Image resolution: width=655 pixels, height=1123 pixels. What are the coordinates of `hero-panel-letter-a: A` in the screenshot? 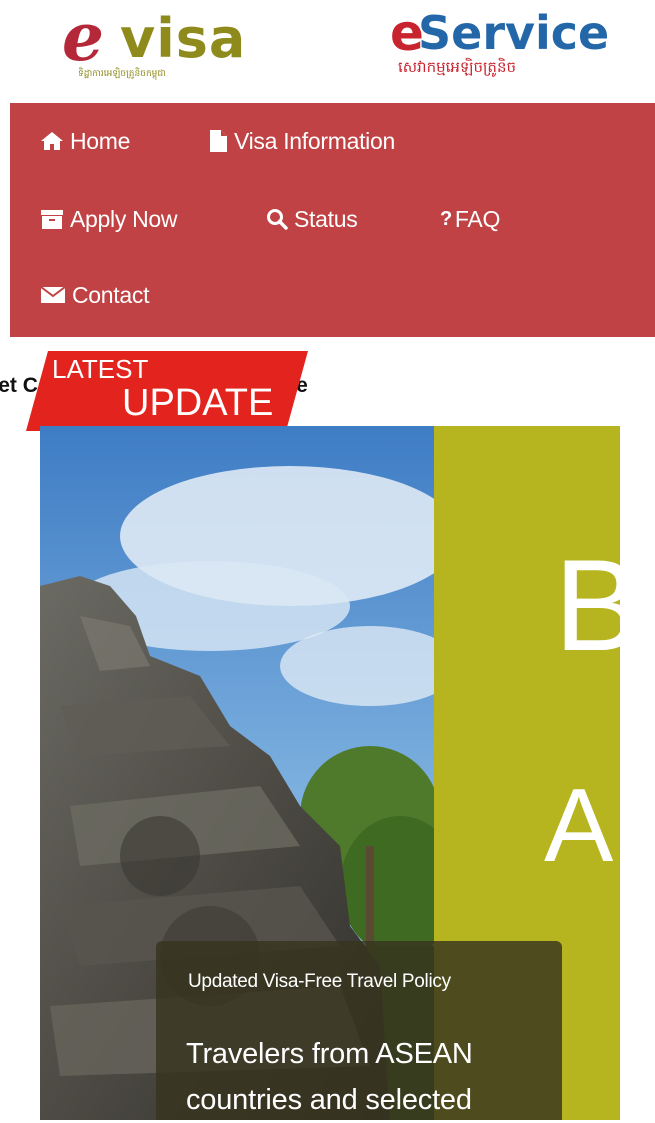 It's located at (579, 826).